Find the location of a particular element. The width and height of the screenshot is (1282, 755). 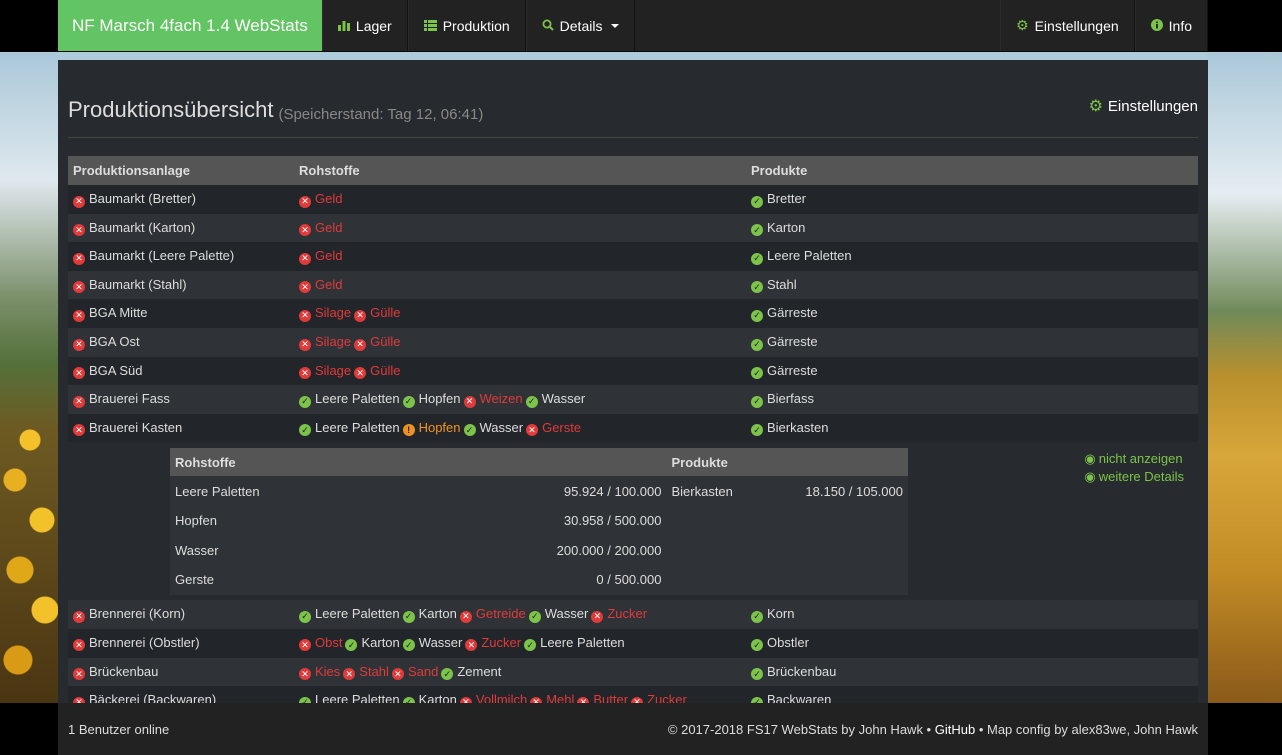

table-row: ✕ BGA Mitte ✕ Silage ✕ Gülle ✓ Gärreste is located at coordinates (633, 313).